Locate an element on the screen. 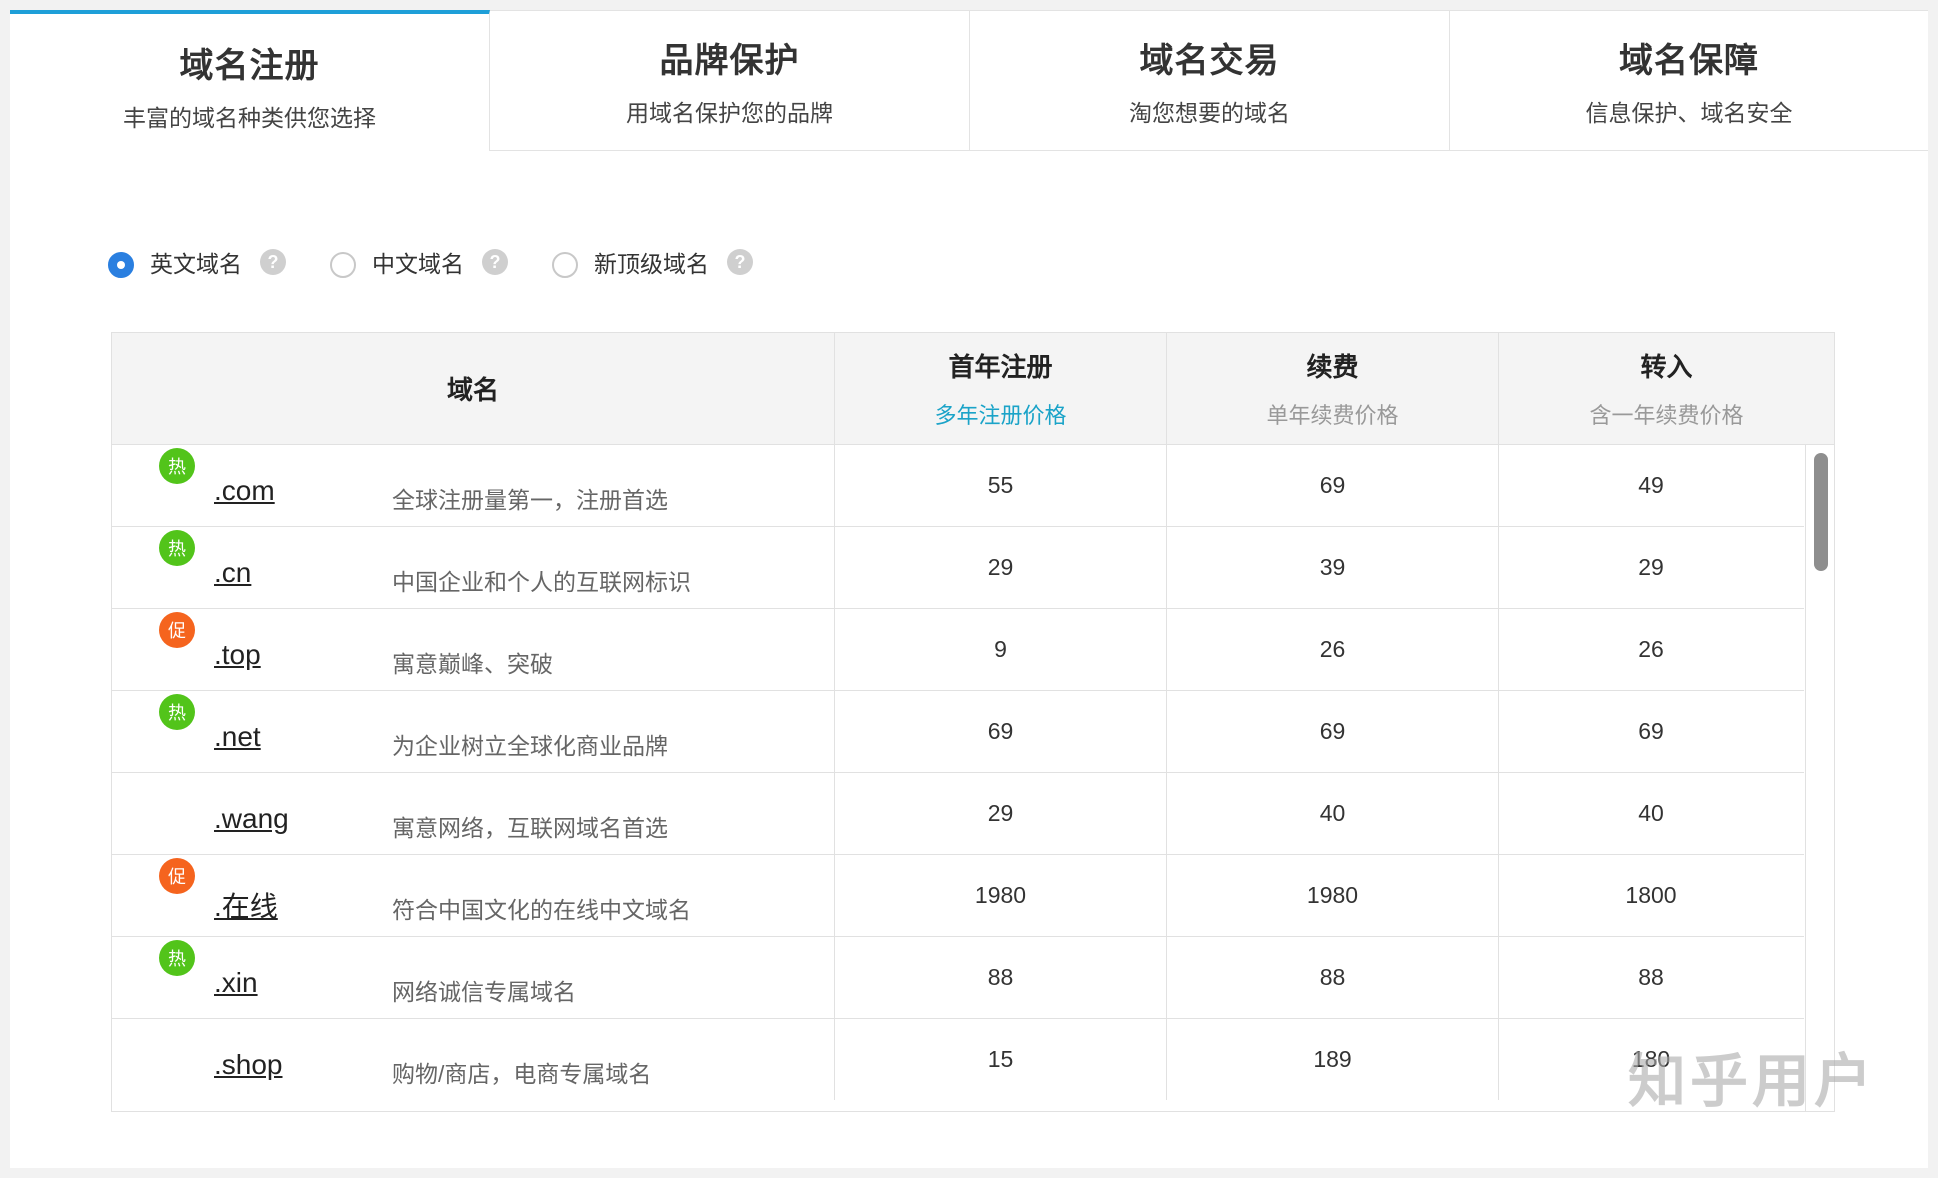 The width and height of the screenshot is (1938, 1178). tab-brand-protection: 品牌保护 用域名保护您的品牌 is located at coordinates (730, 80).